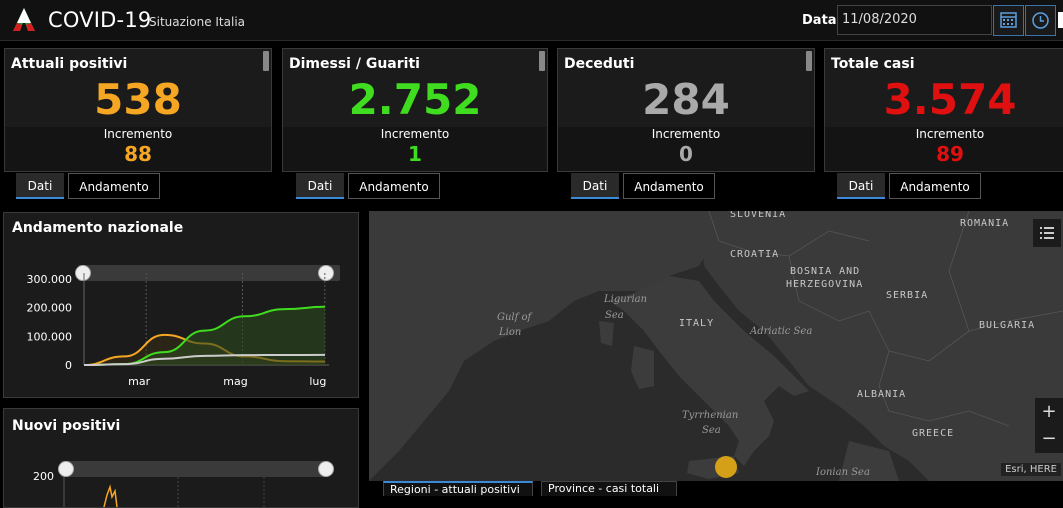  What do you see at coordinates (510, 332) in the screenshot?
I see `map-label-gulf-lion: Lion` at bounding box center [510, 332].